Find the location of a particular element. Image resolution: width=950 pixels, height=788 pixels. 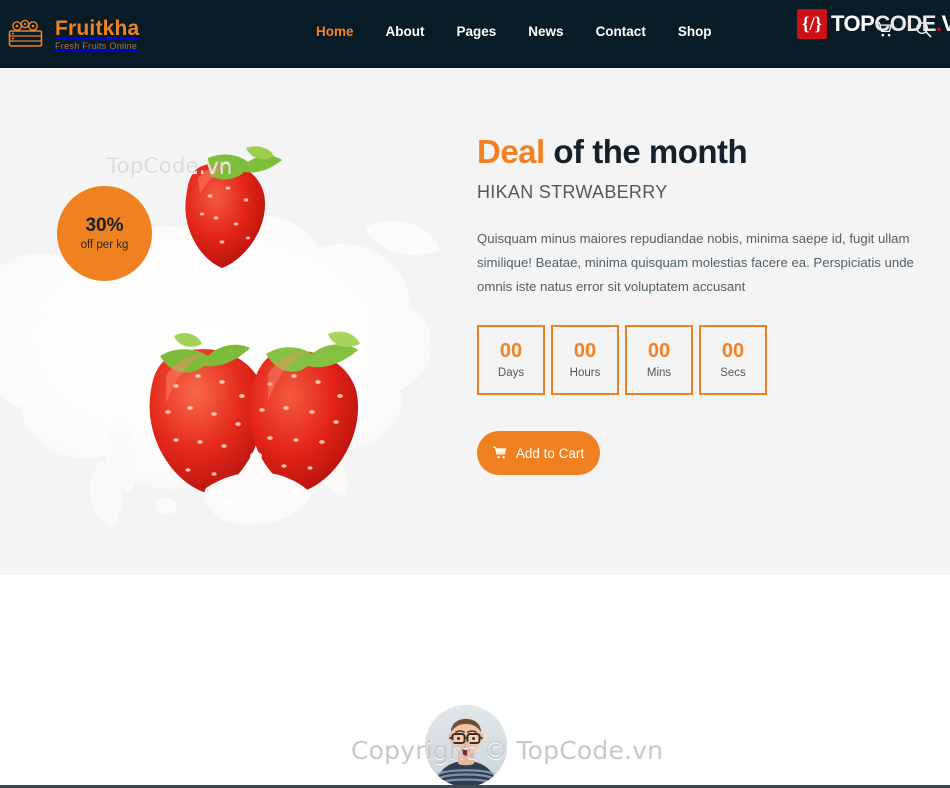

main-navigation: Home About Pages News Contact Shop is located at coordinates (514, 31).